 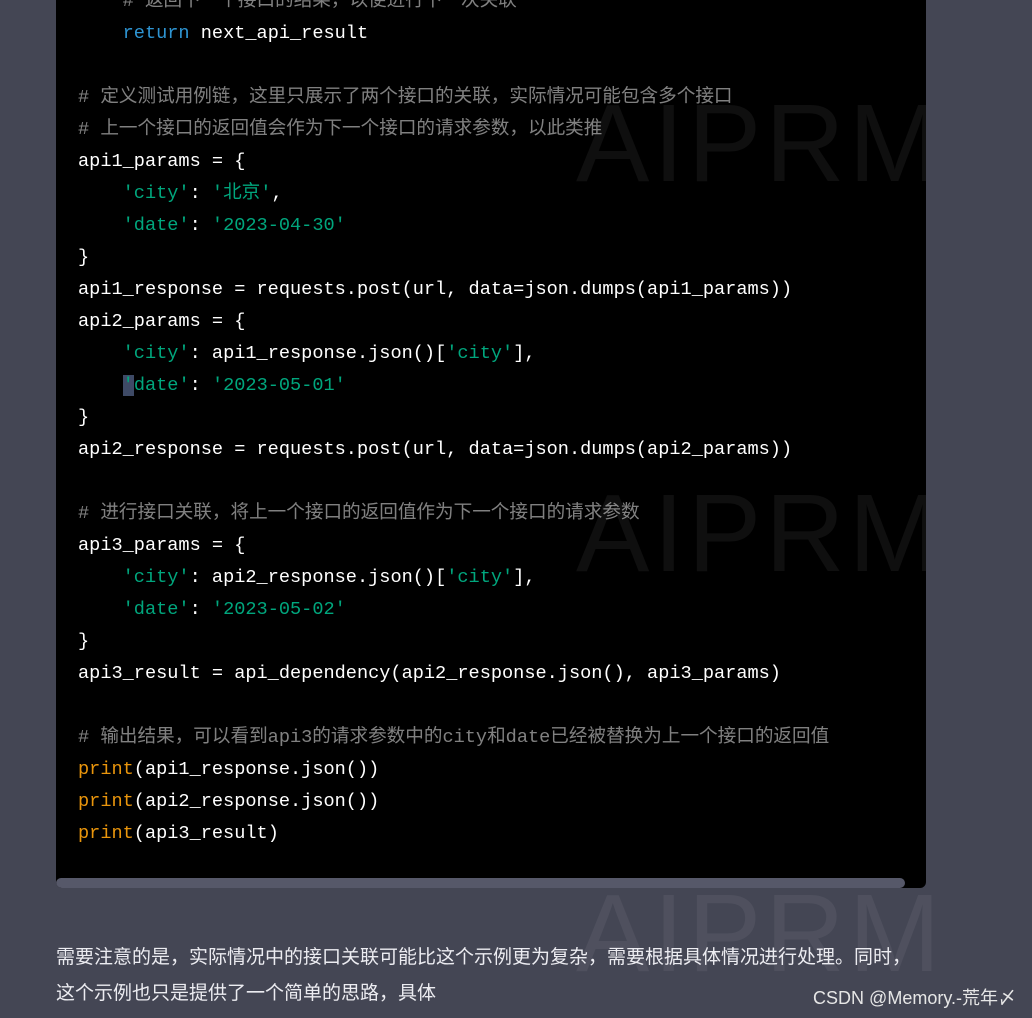 I want to click on code-token: # 返回下一个接口的结果，以便进行下一次关联, so click(x=297, y=6).